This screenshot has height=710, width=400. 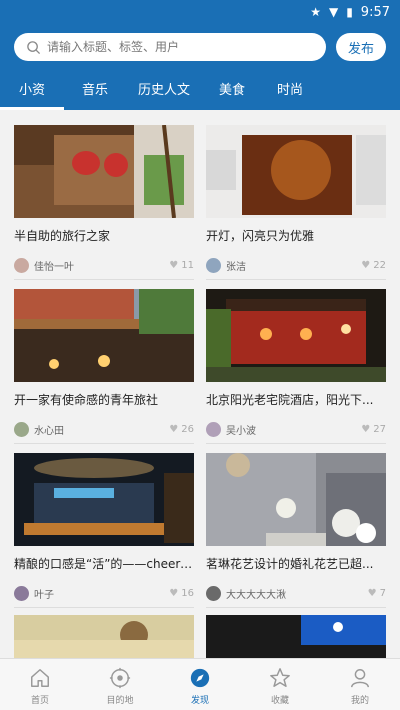 I want to click on card-user: 吴小波, so click(x=293, y=429).